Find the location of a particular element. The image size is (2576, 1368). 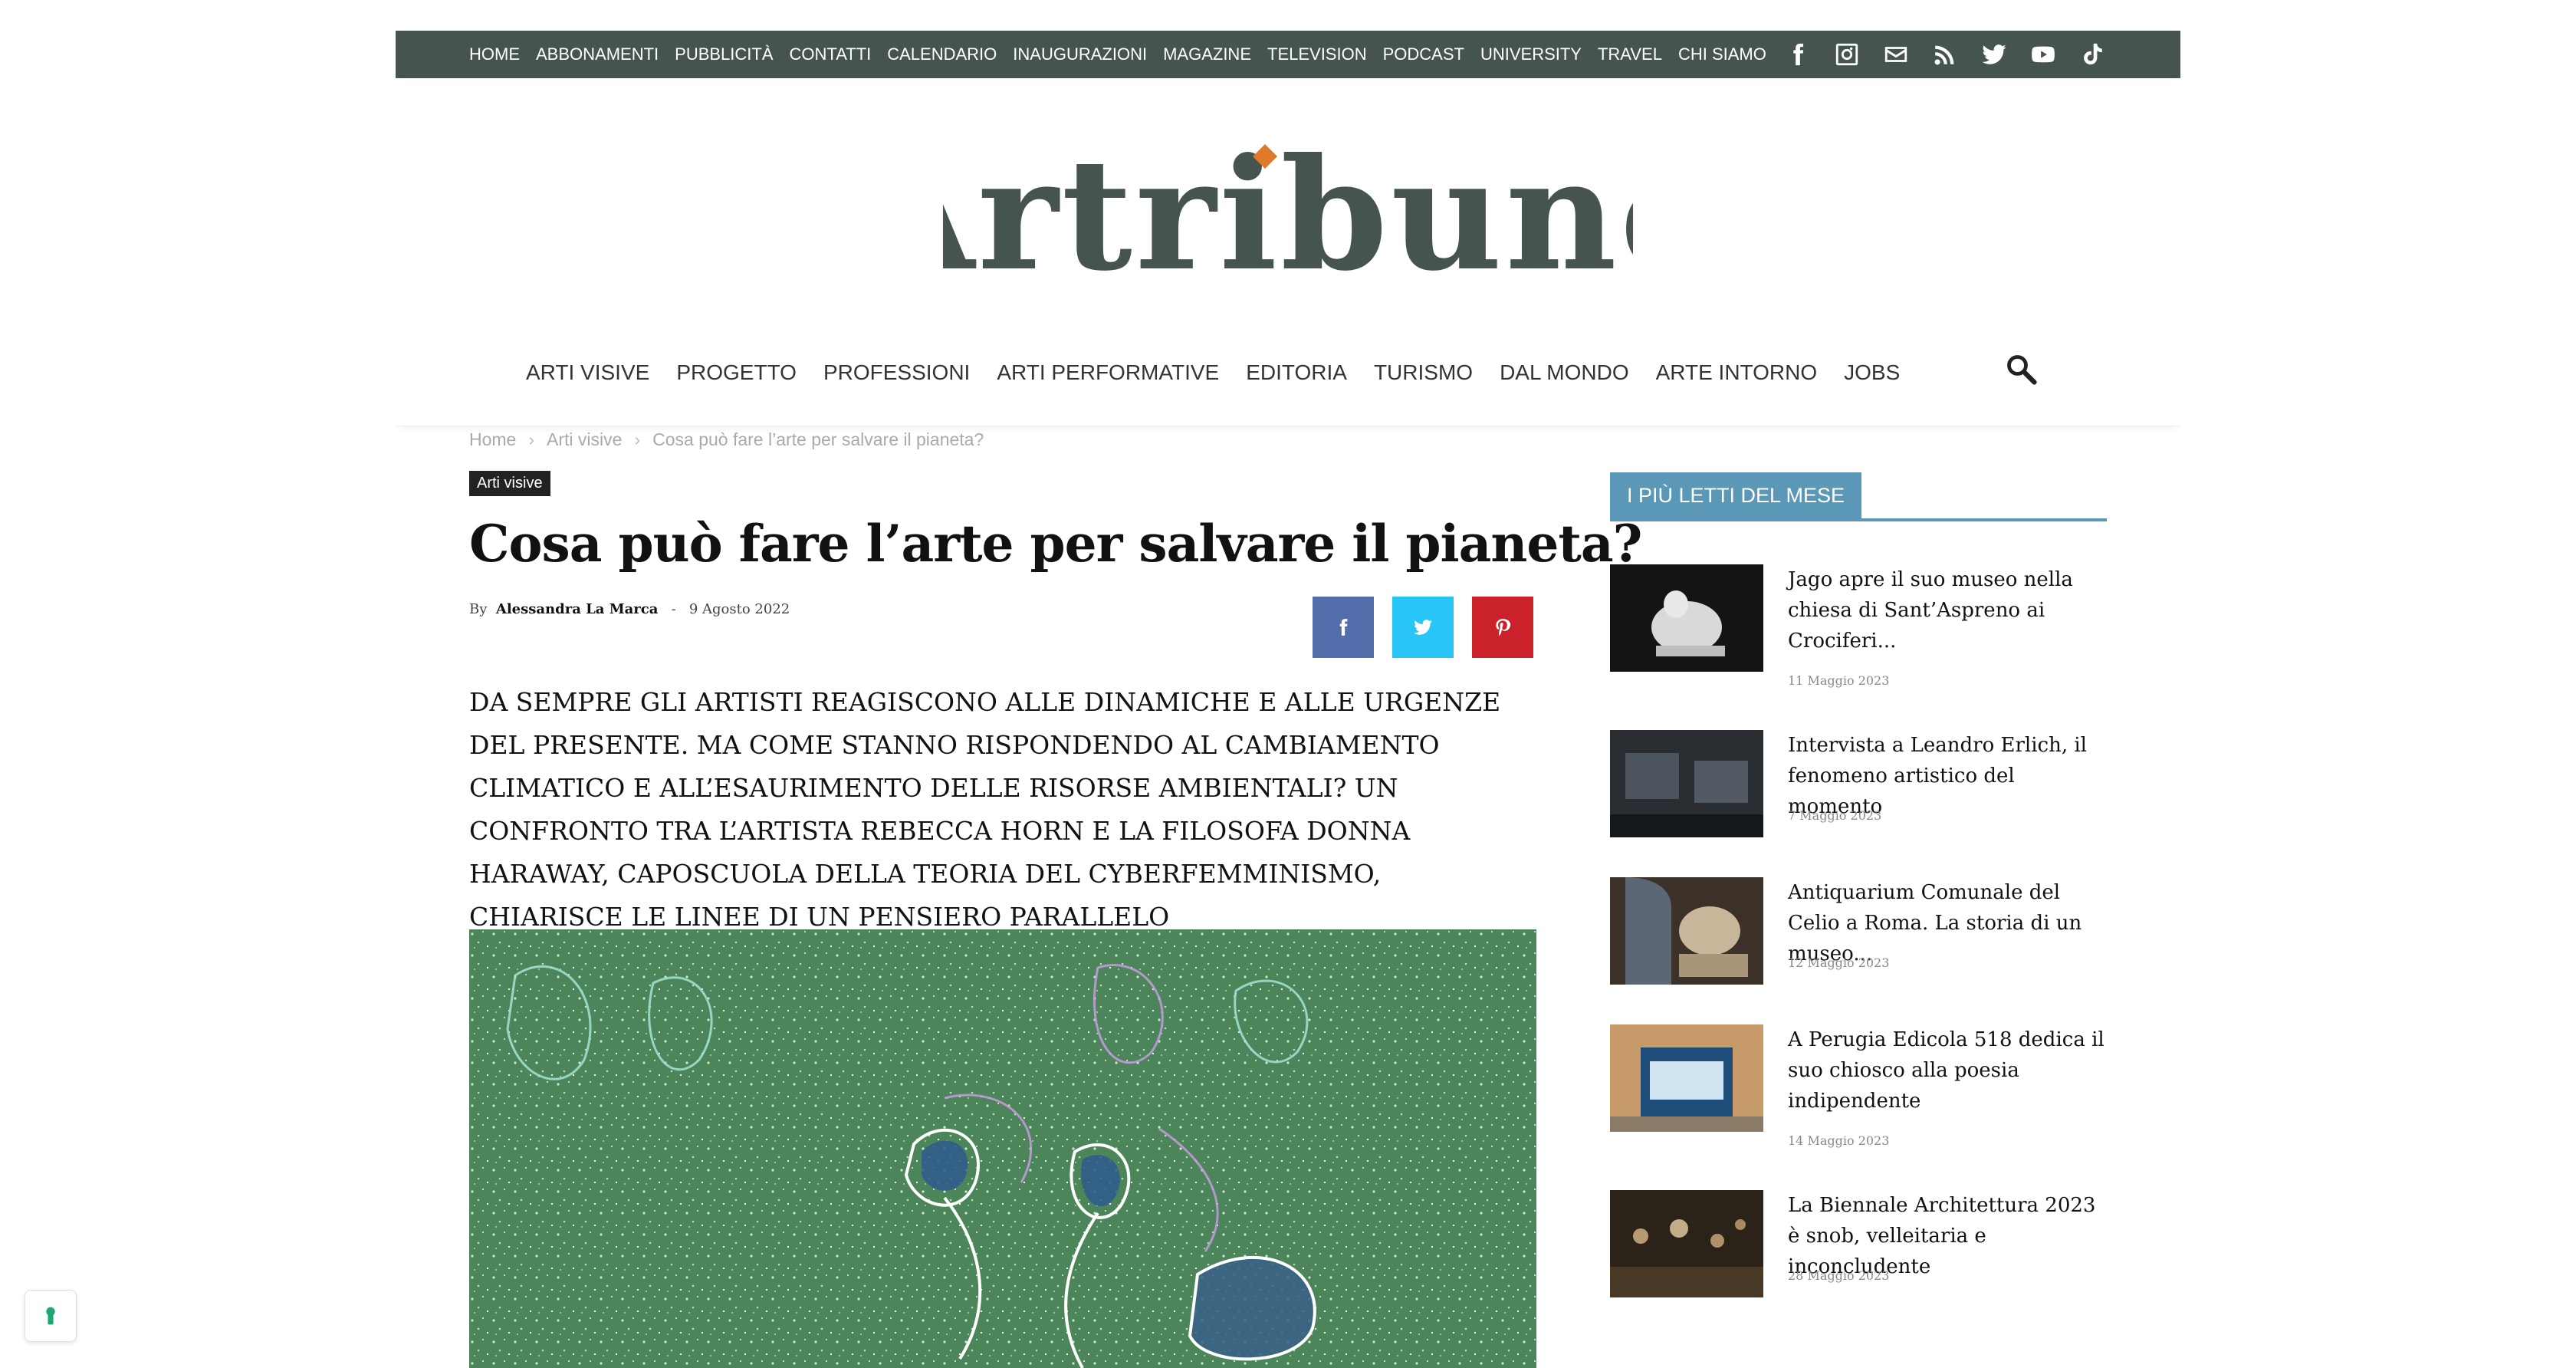

top-nav-travel: TRAVEL is located at coordinates (1630, 54).